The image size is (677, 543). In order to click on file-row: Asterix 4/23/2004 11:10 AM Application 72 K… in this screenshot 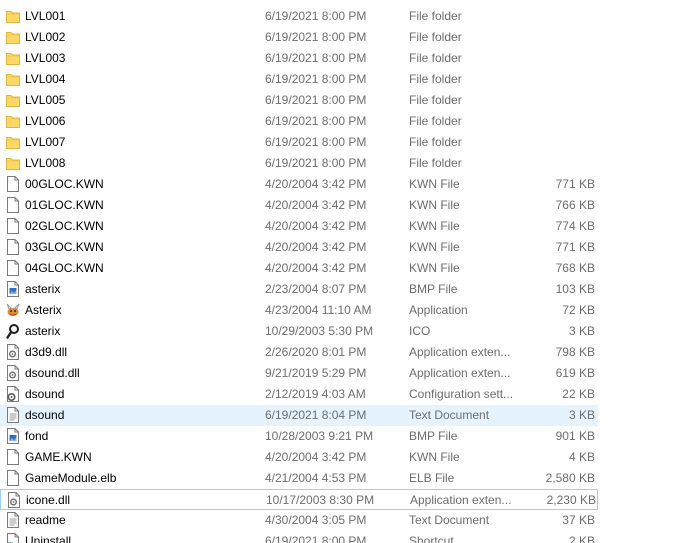, I will do `click(299, 310)`.